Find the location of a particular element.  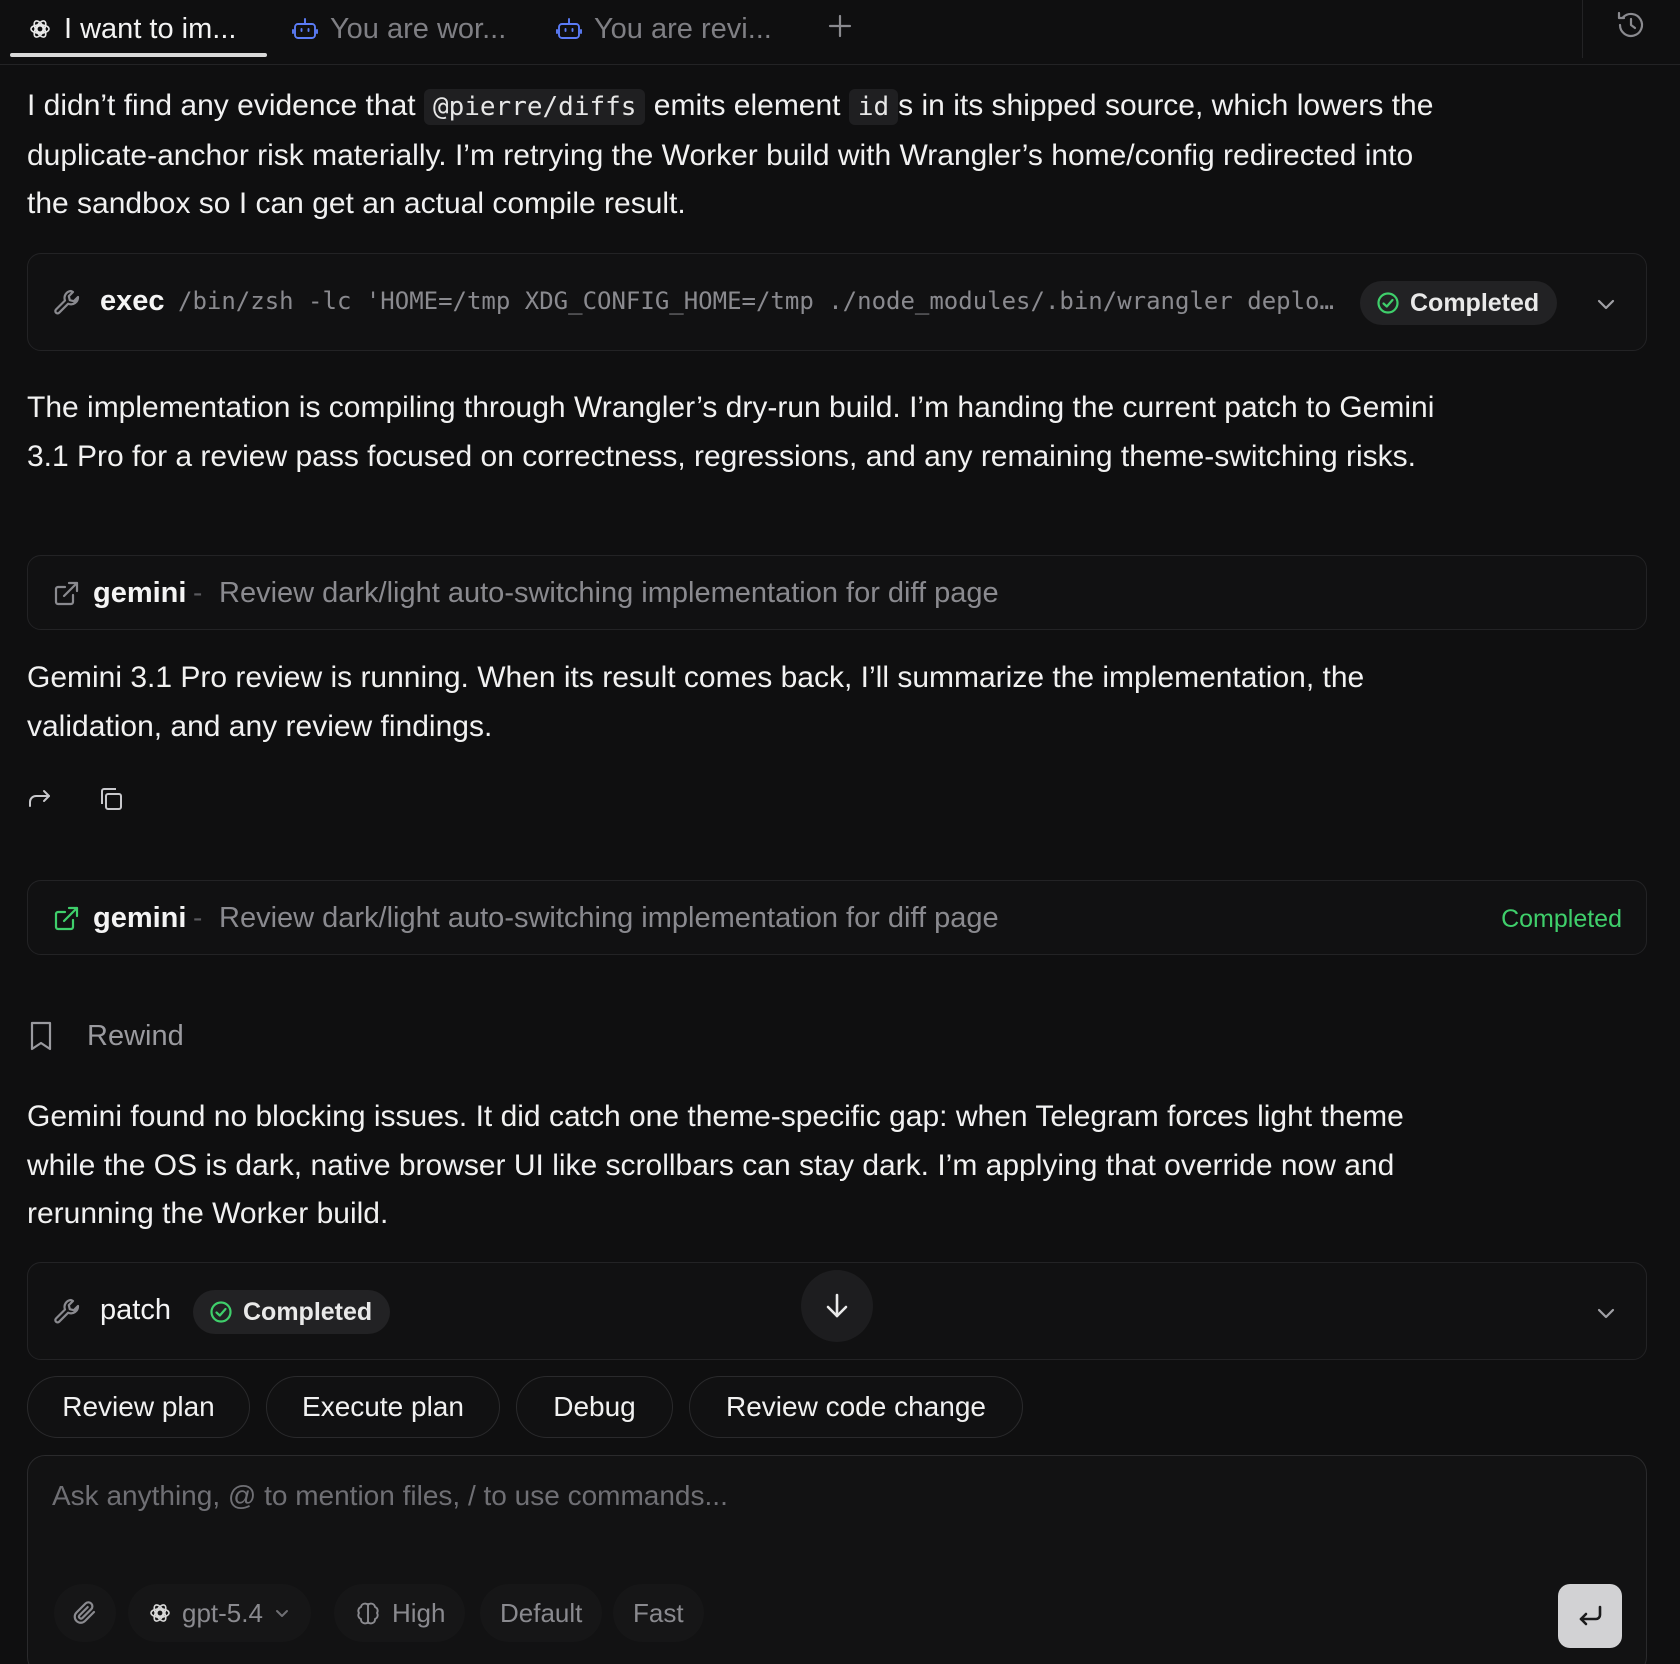

attach-button is located at coordinates (85, 1613).